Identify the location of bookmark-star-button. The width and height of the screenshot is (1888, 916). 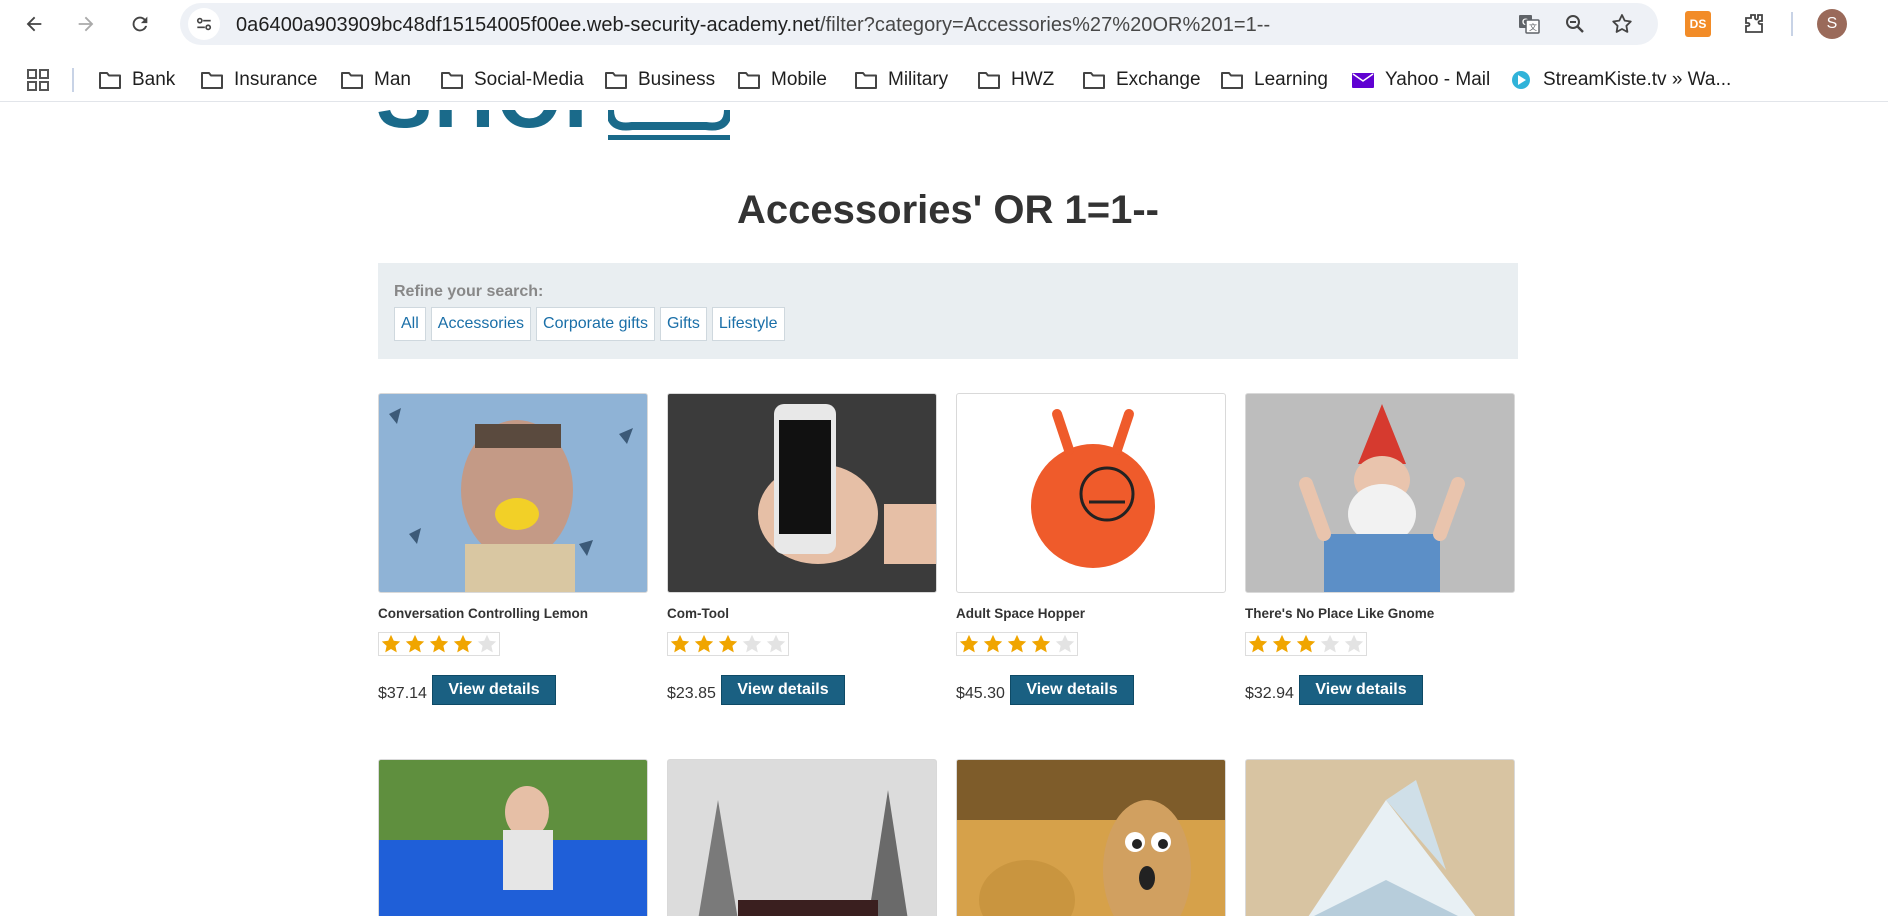
(1622, 24).